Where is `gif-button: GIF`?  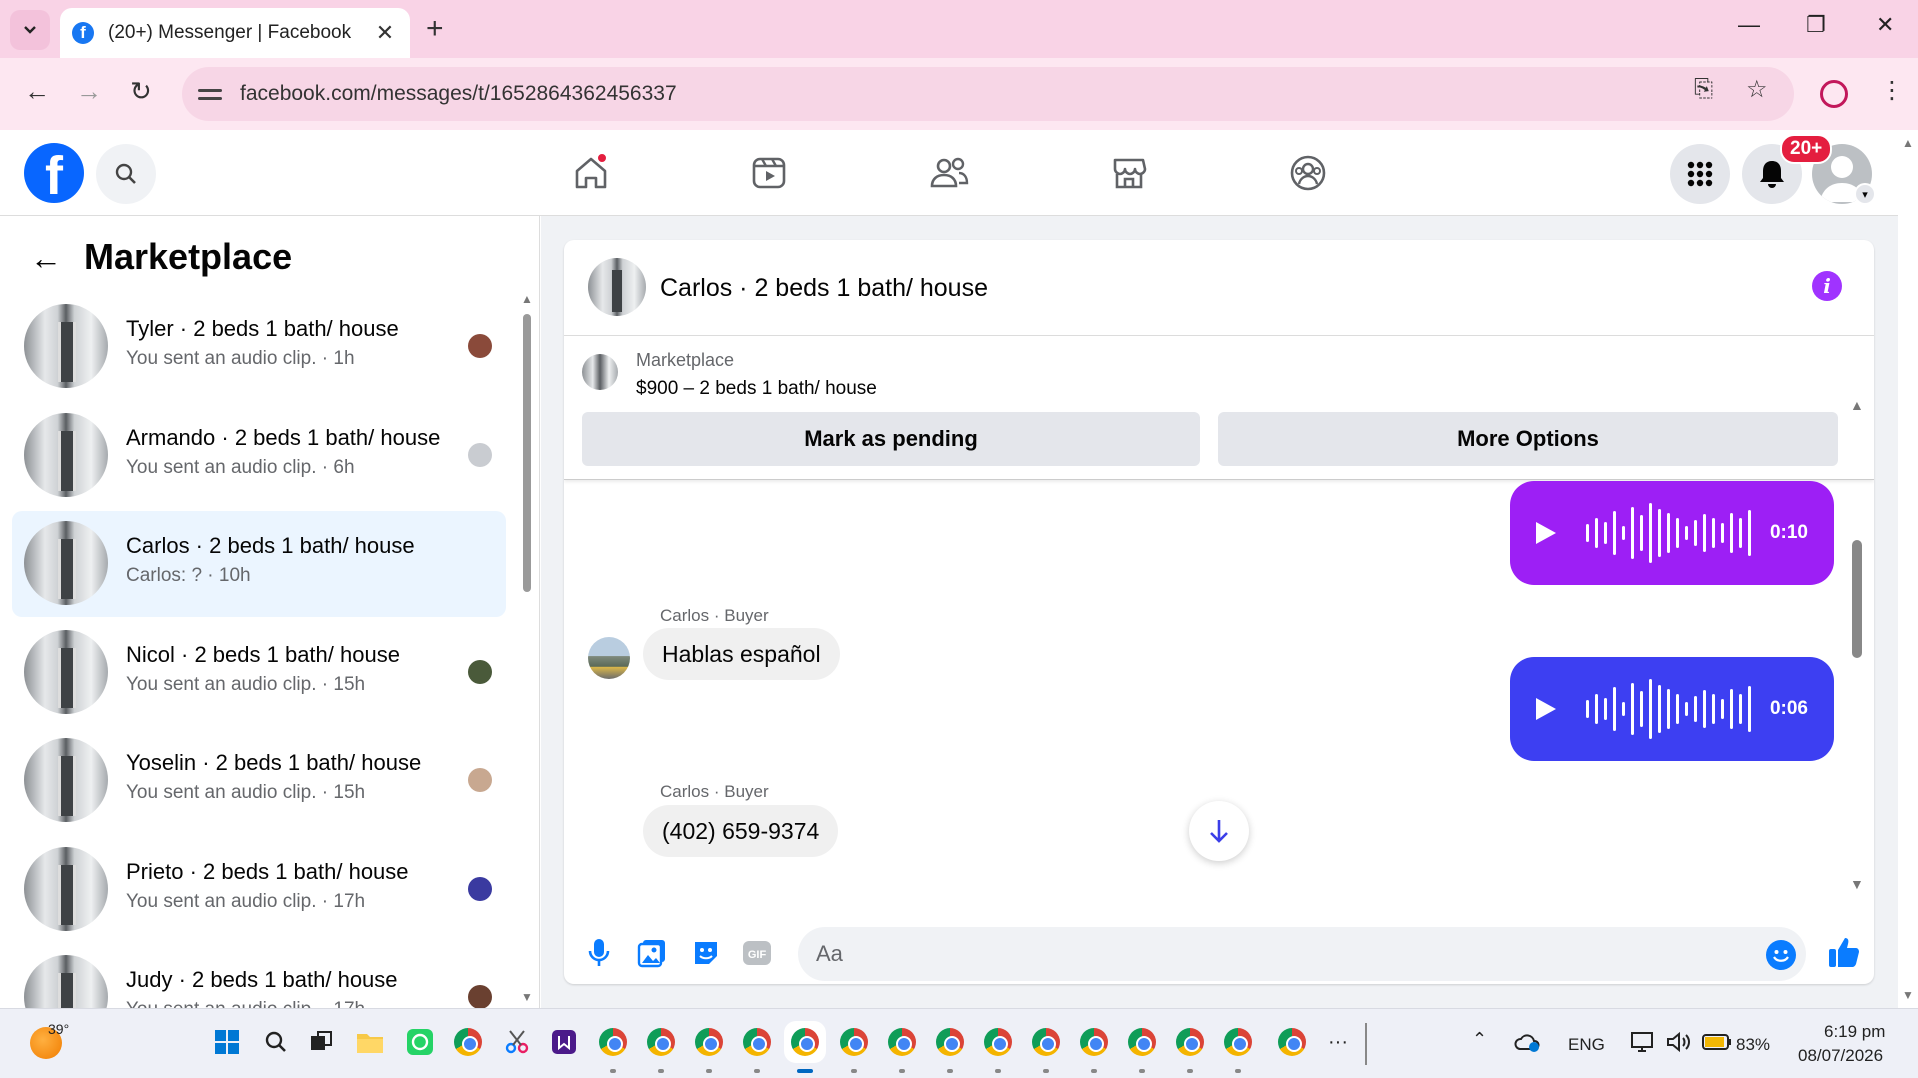 gif-button: GIF is located at coordinates (757, 953).